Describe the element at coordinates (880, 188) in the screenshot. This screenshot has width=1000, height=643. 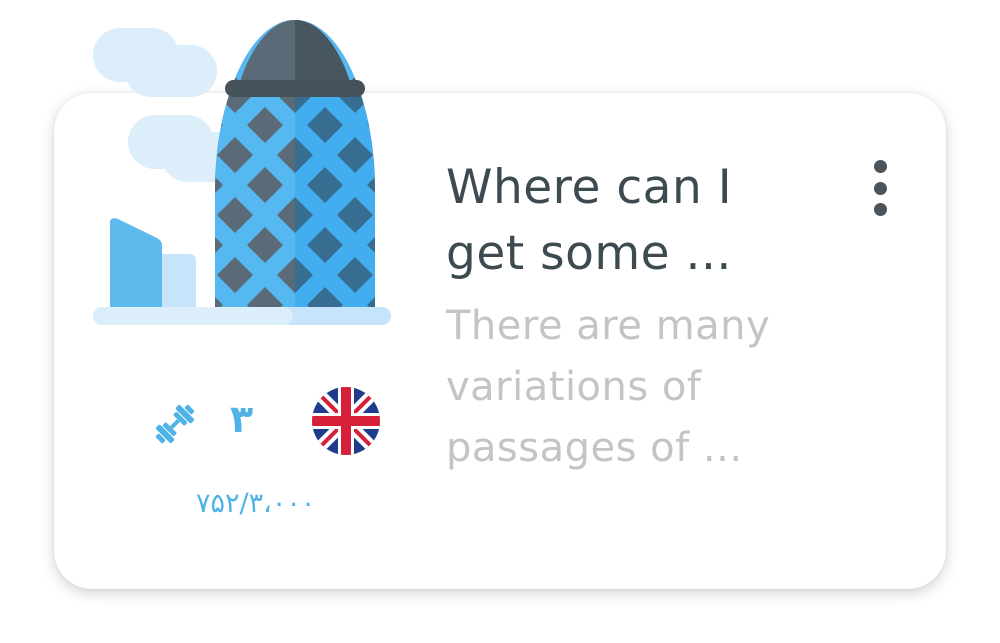
I see `more-options-button` at that location.